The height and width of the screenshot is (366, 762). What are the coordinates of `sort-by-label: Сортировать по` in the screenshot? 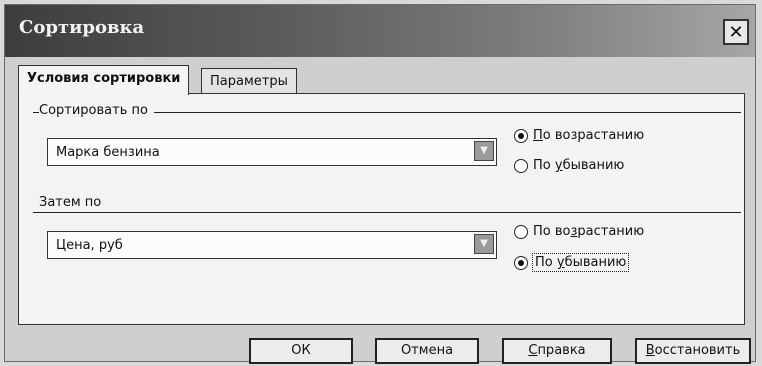 It's located at (96, 110).